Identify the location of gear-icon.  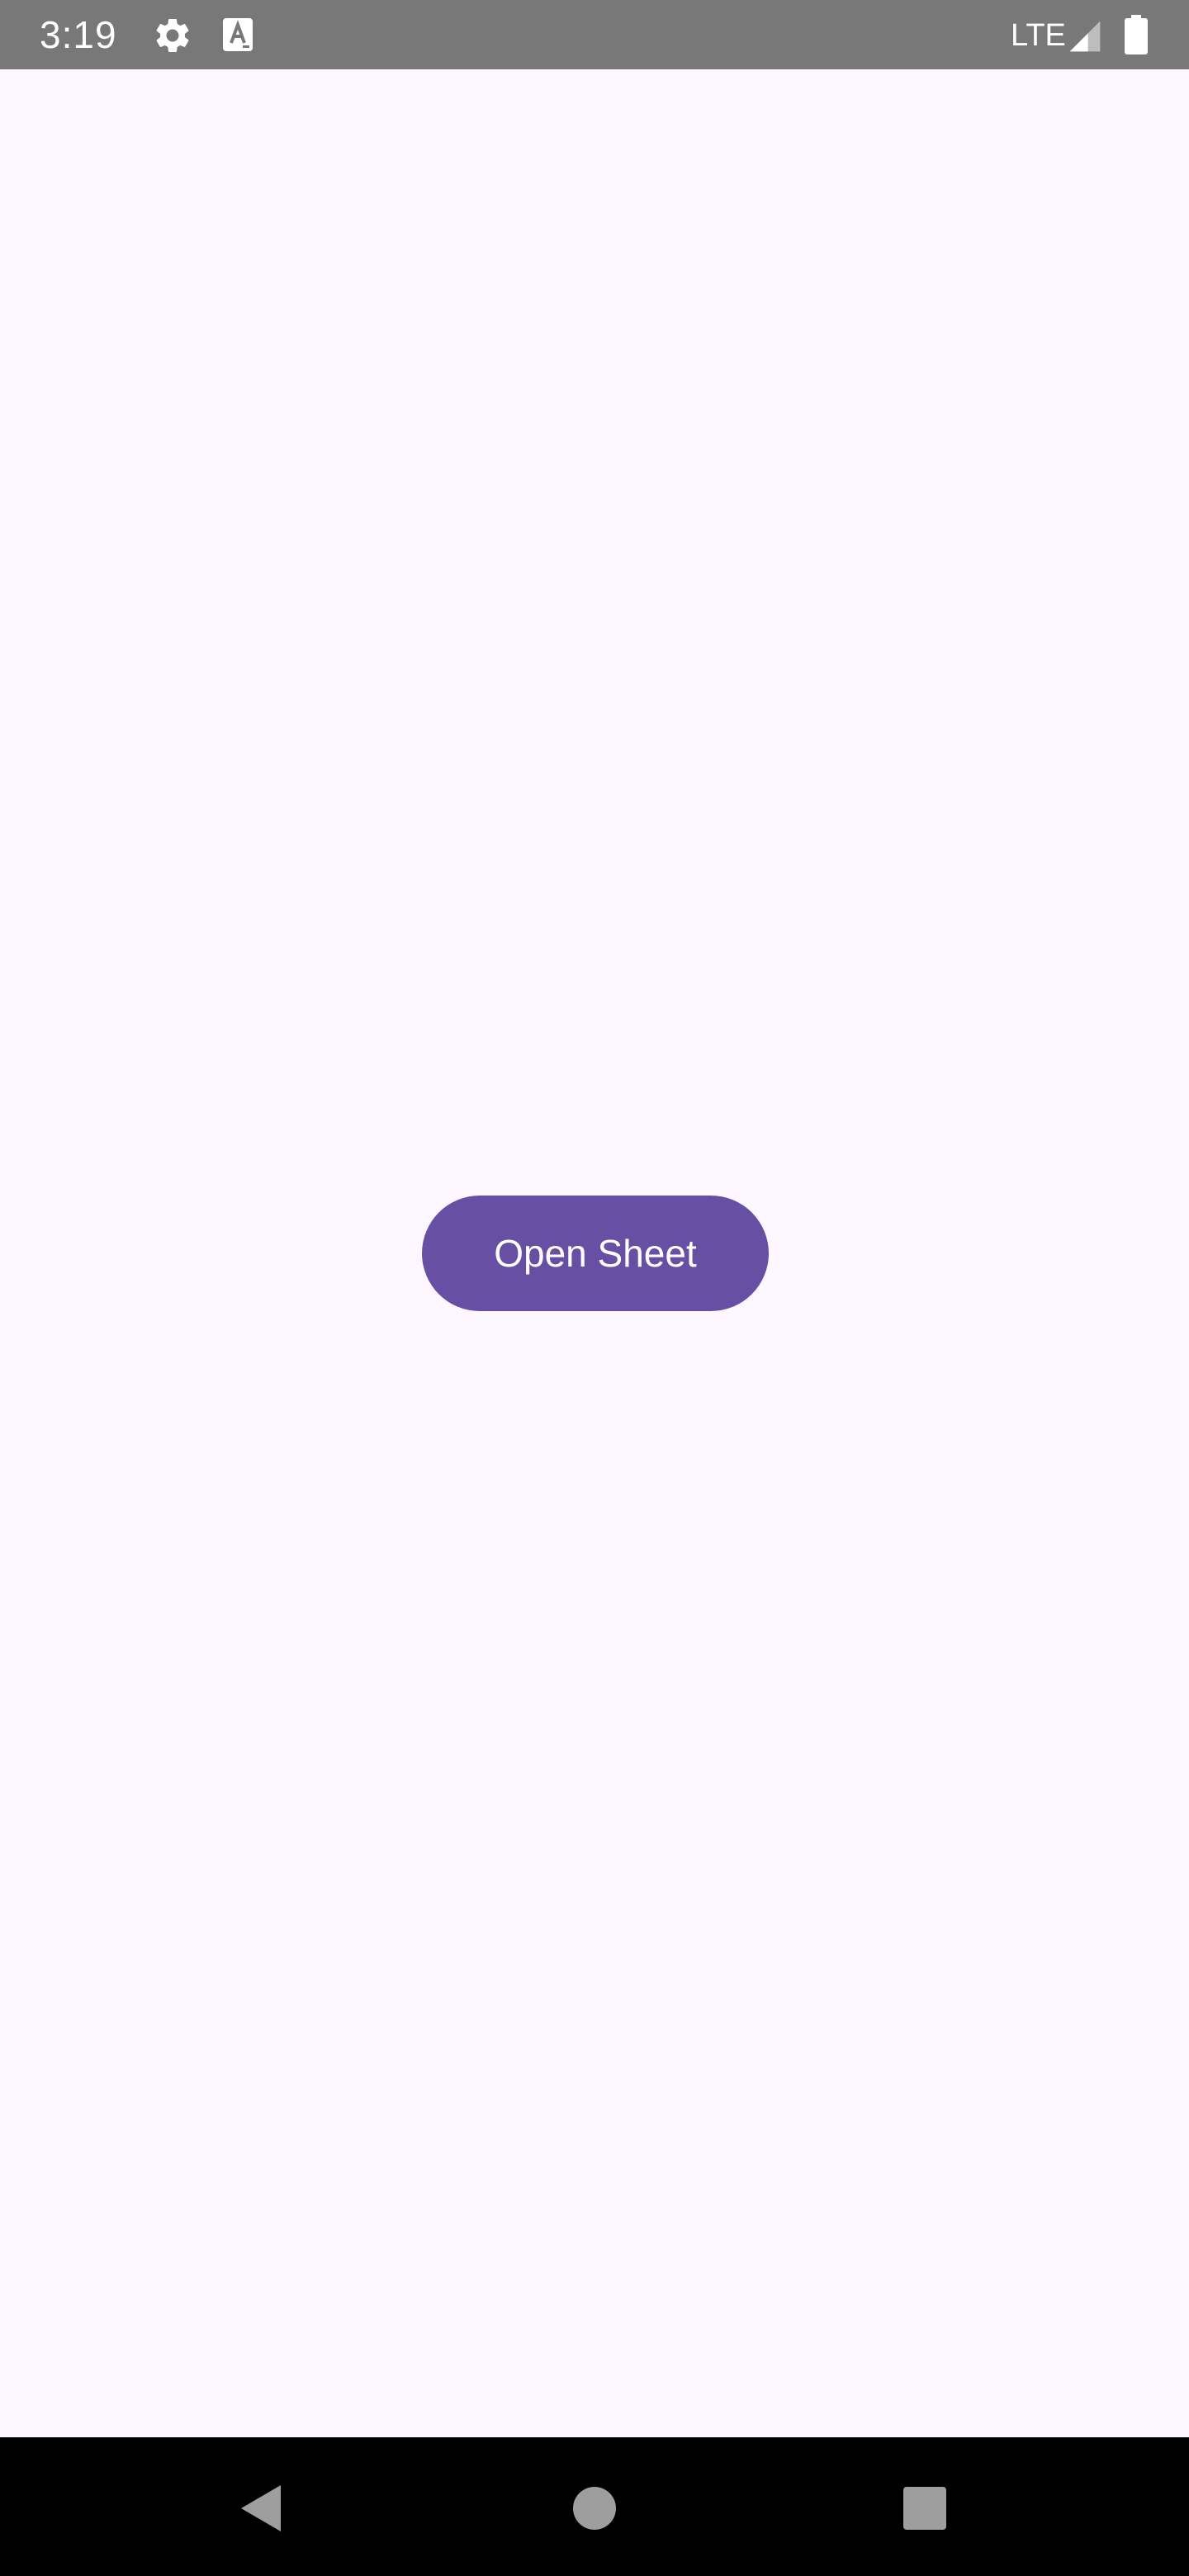
(172, 35).